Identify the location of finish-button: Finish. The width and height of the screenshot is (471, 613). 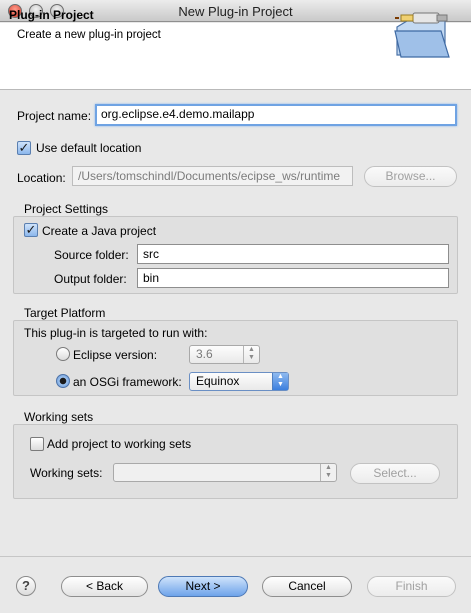
(411, 586).